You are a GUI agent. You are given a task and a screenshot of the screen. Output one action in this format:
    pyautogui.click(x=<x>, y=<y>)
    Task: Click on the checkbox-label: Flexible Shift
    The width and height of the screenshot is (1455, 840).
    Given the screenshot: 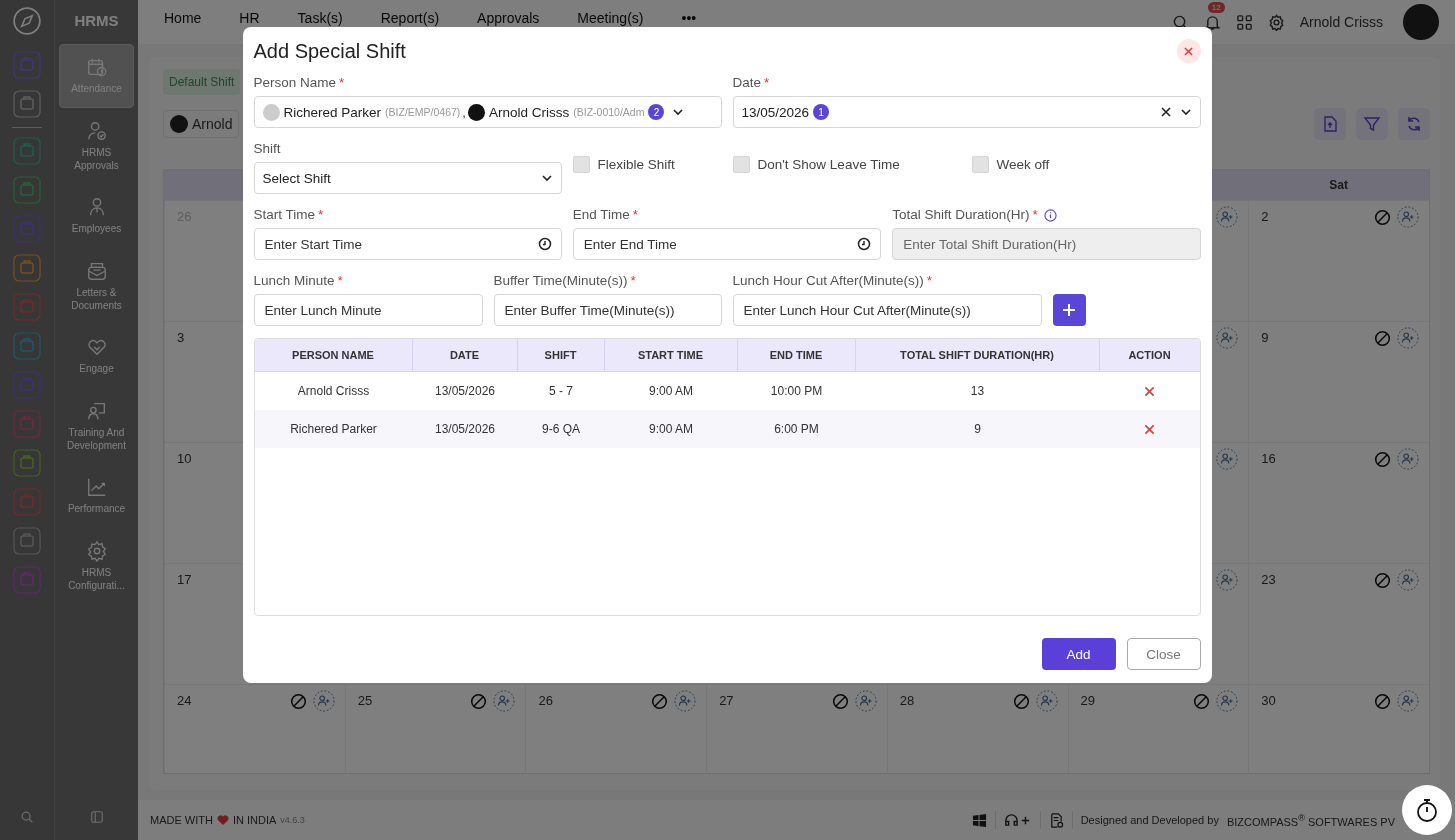 What is the action you would take?
    pyautogui.click(x=636, y=164)
    